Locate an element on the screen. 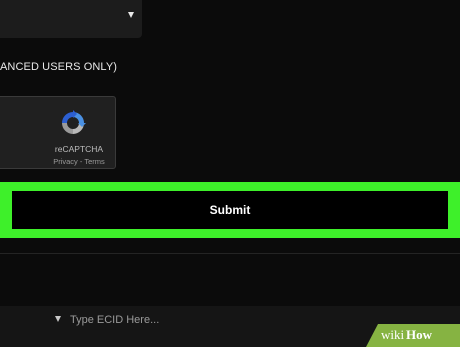 Image resolution: width=460 pixels, height=347 pixels. advanced-users-label: ANCED USERS ONLY) is located at coordinates (59, 67).